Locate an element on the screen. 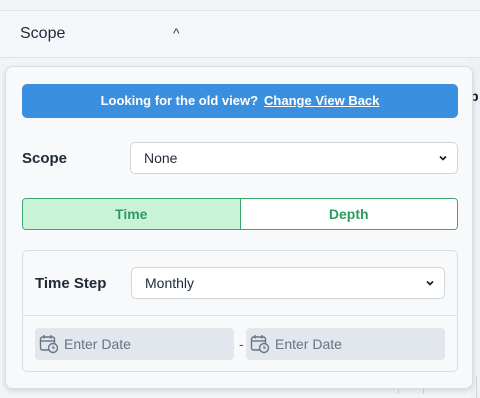 The image size is (480, 398). depth-tab: Depth is located at coordinates (348, 214).